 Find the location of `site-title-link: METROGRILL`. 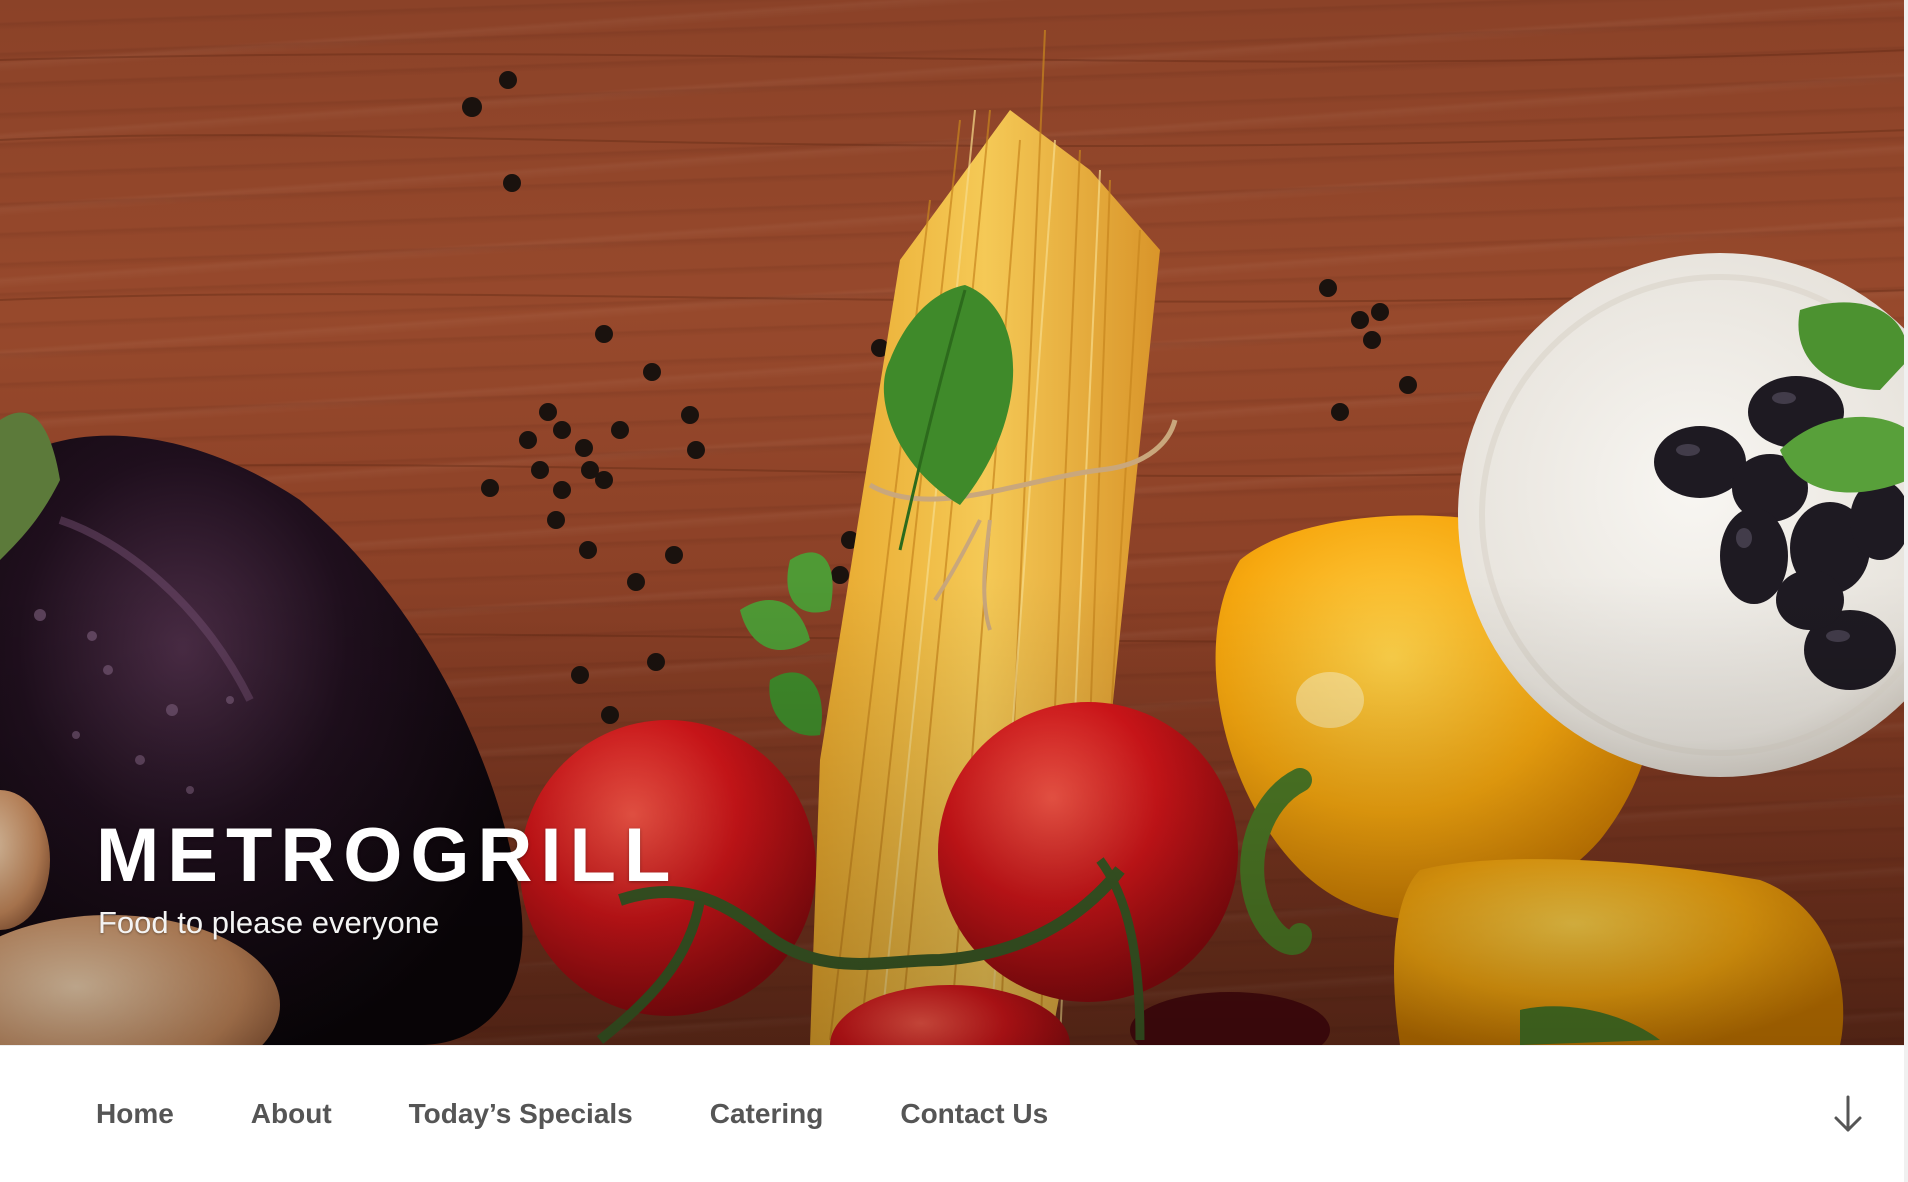

site-title-link: METROGRILL is located at coordinates (546, 856).